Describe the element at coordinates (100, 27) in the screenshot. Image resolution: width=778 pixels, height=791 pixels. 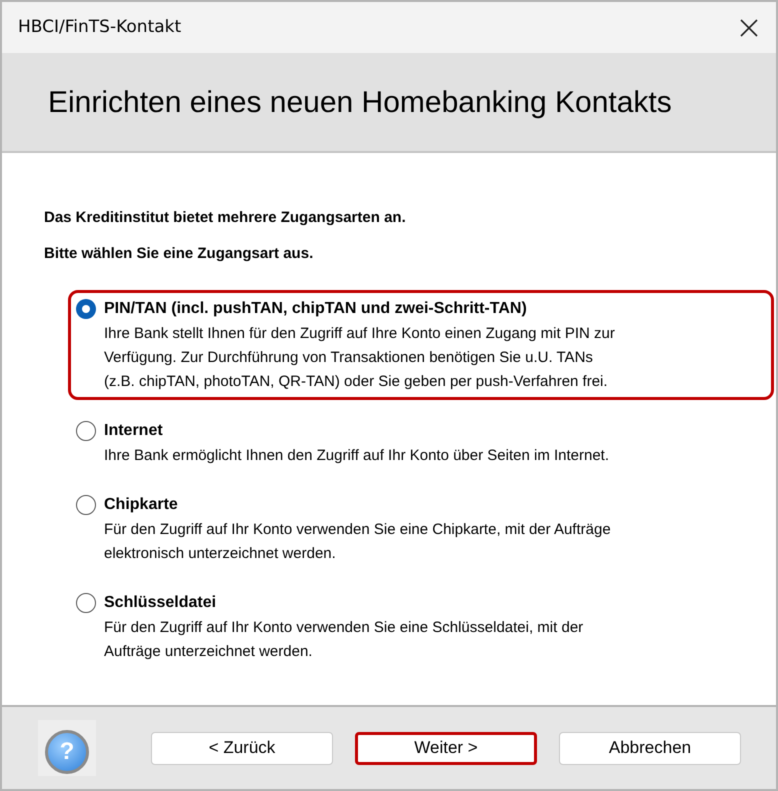
I see `window-title: HBCI/FinTS-Kontakt` at that location.